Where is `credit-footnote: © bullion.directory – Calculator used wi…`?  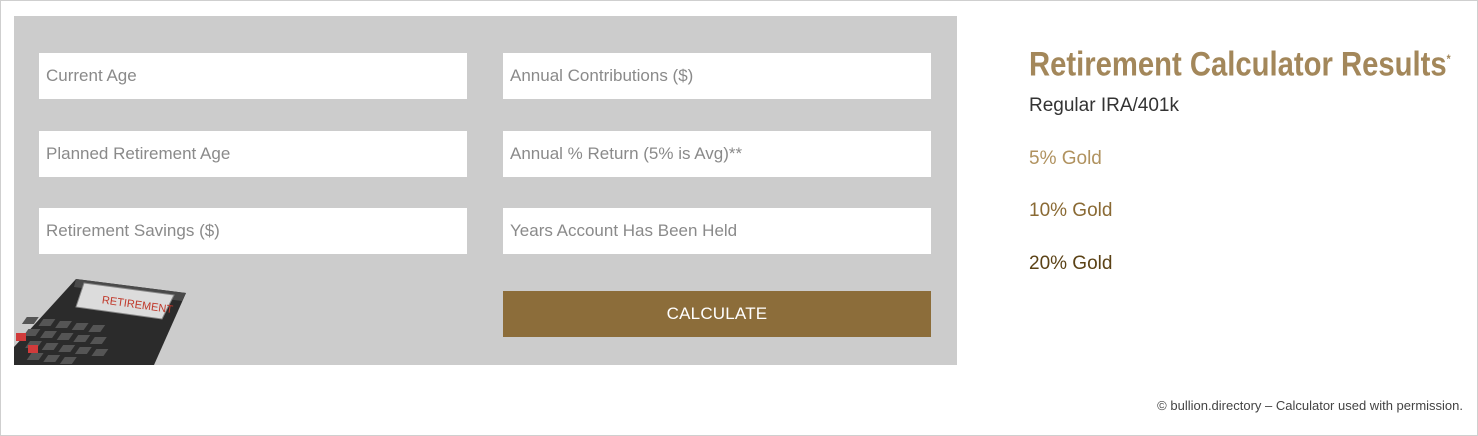
credit-footnote: © bullion.directory – Calculator used wi… is located at coordinates (1310, 405).